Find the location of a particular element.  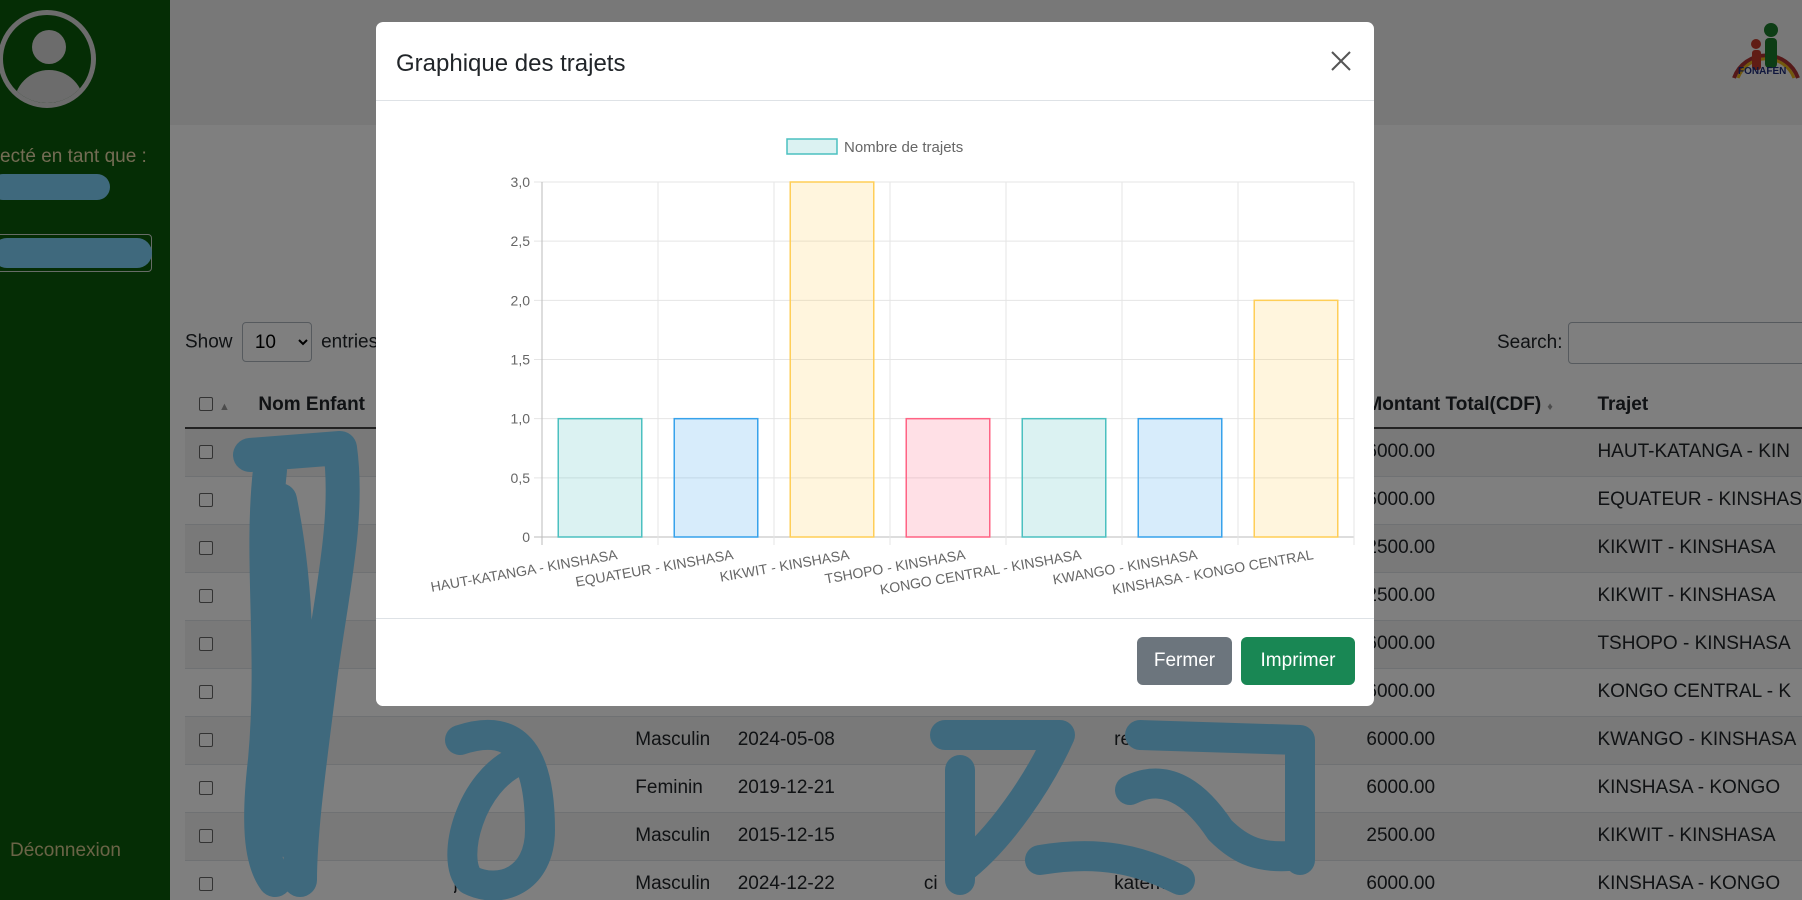

close-button: Fermer is located at coordinates (1184, 661).